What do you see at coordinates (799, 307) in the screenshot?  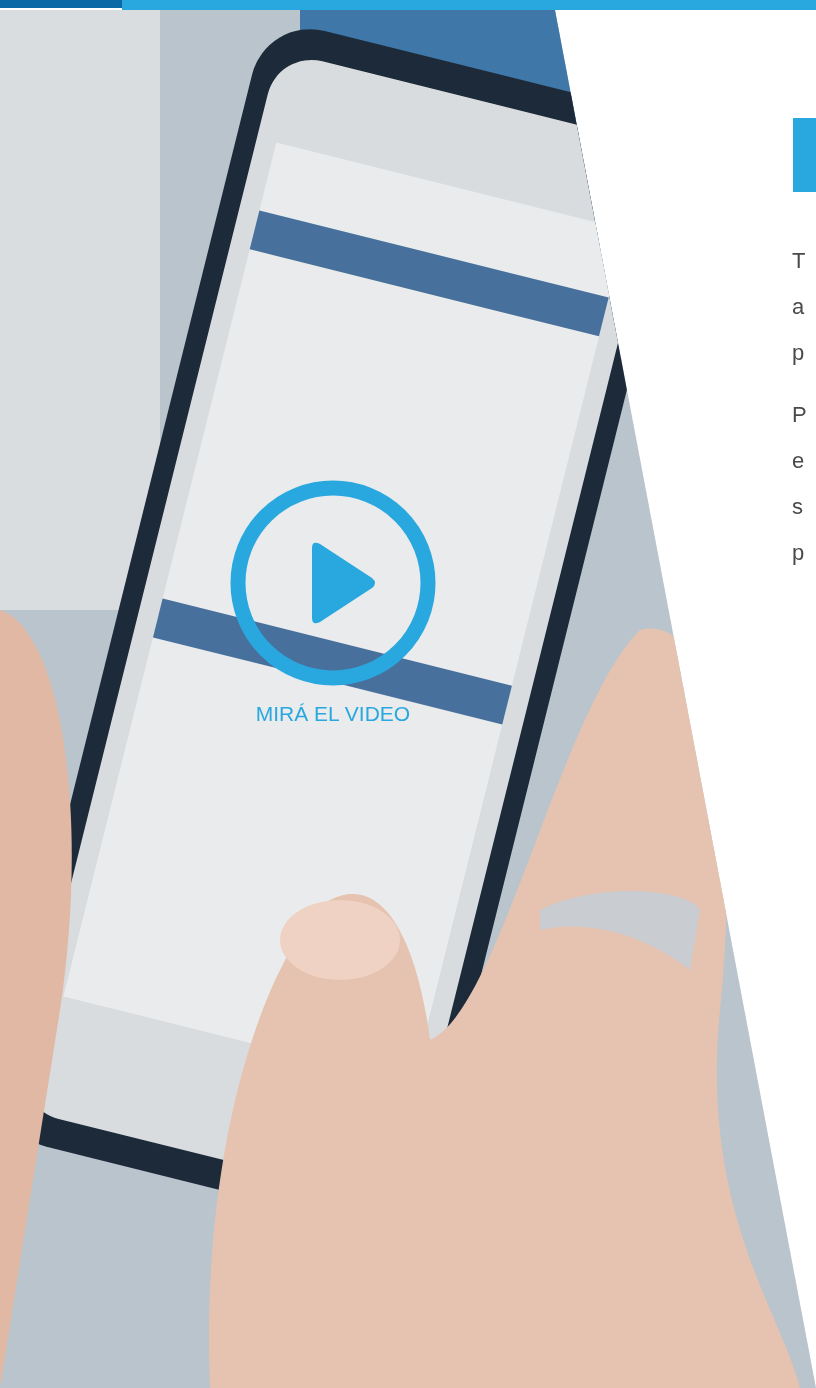 I see `paragraph: T a p` at bounding box center [799, 307].